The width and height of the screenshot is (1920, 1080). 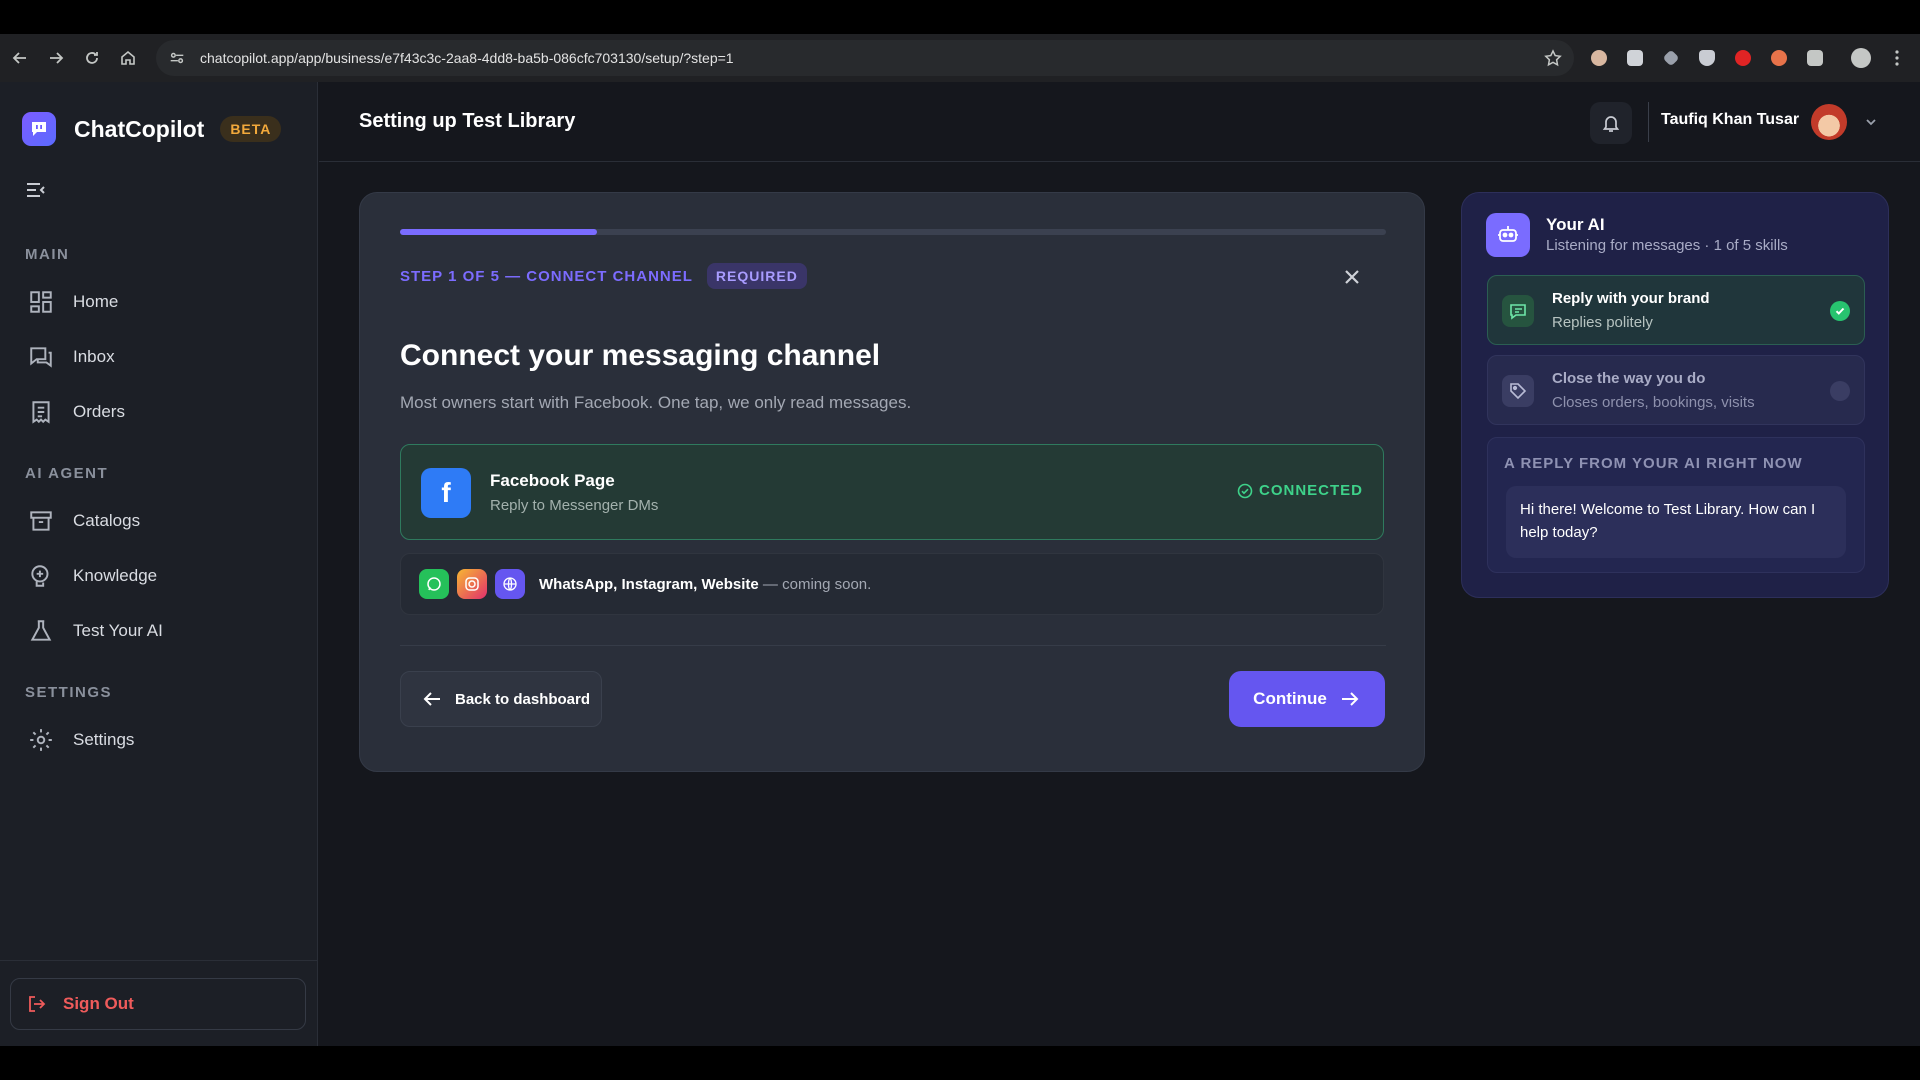 What do you see at coordinates (1871, 122) in the screenshot?
I see `chevron-down-icon` at bounding box center [1871, 122].